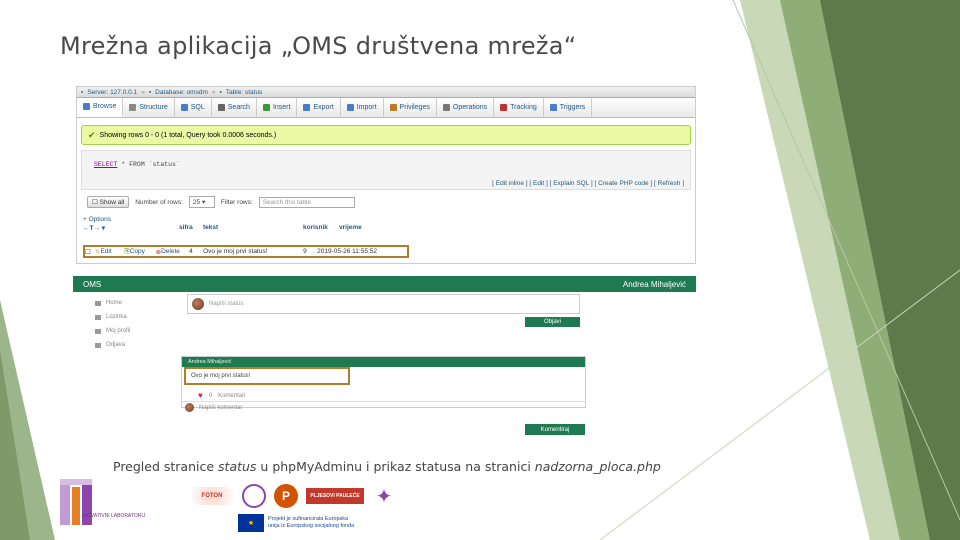 The image size is (960, 540). What do you see at coordinates (15, 445) in the screenshot?
I see `left-dark-triangle` at bounding box center [15, 445].